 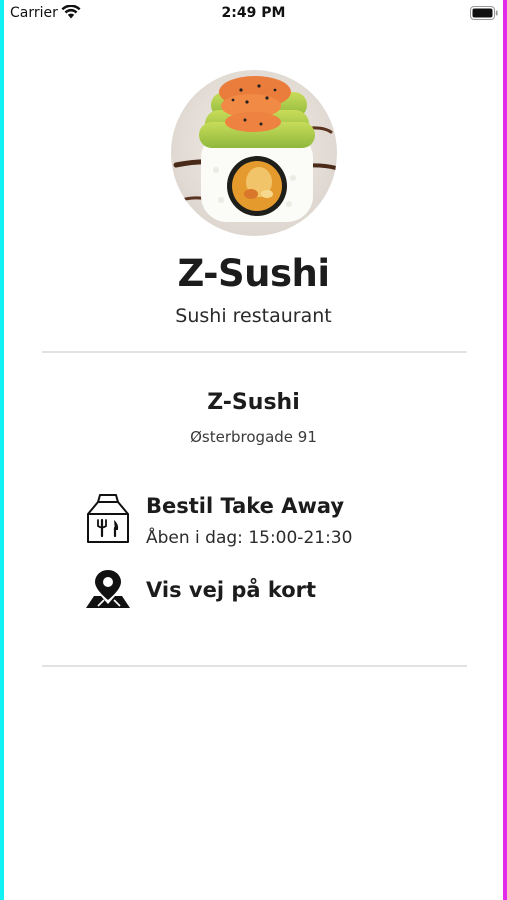 I want to click on location-name: Z-Sushi, so click(x=253, y=402).